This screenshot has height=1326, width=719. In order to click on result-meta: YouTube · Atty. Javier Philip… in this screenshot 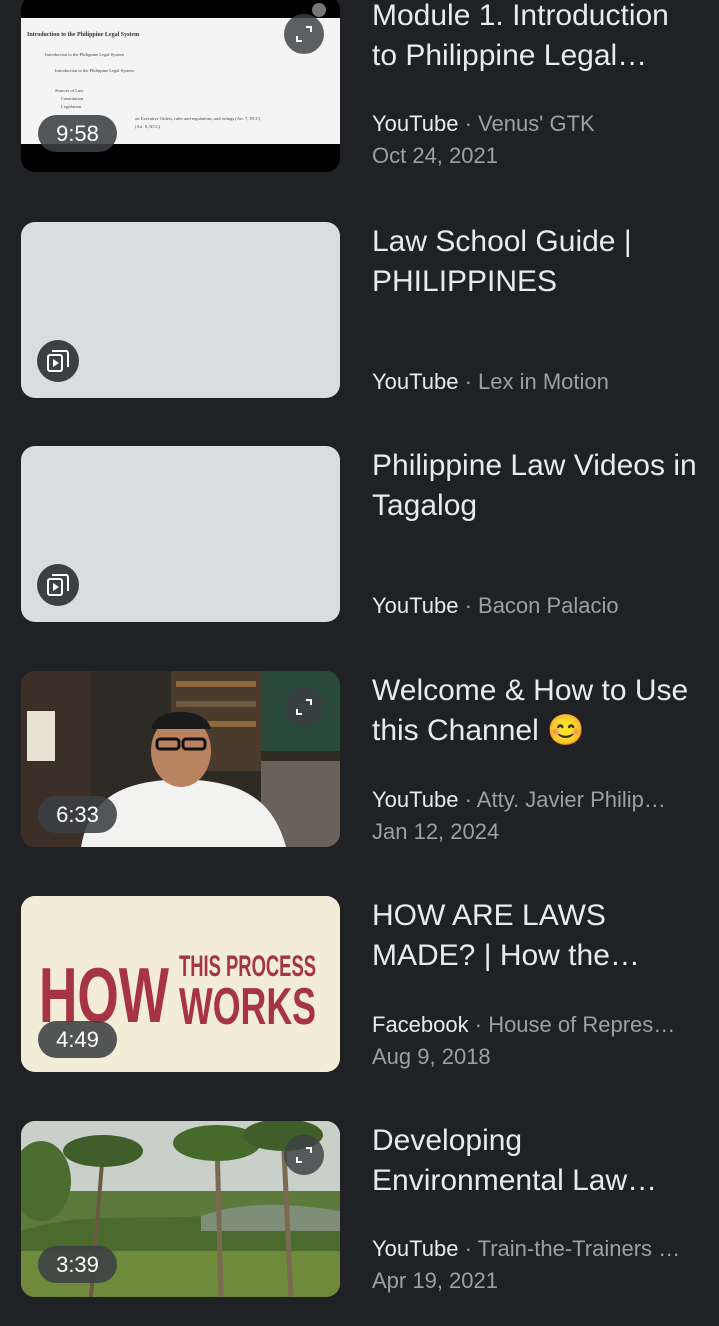, I will do `click(537, 800)`.